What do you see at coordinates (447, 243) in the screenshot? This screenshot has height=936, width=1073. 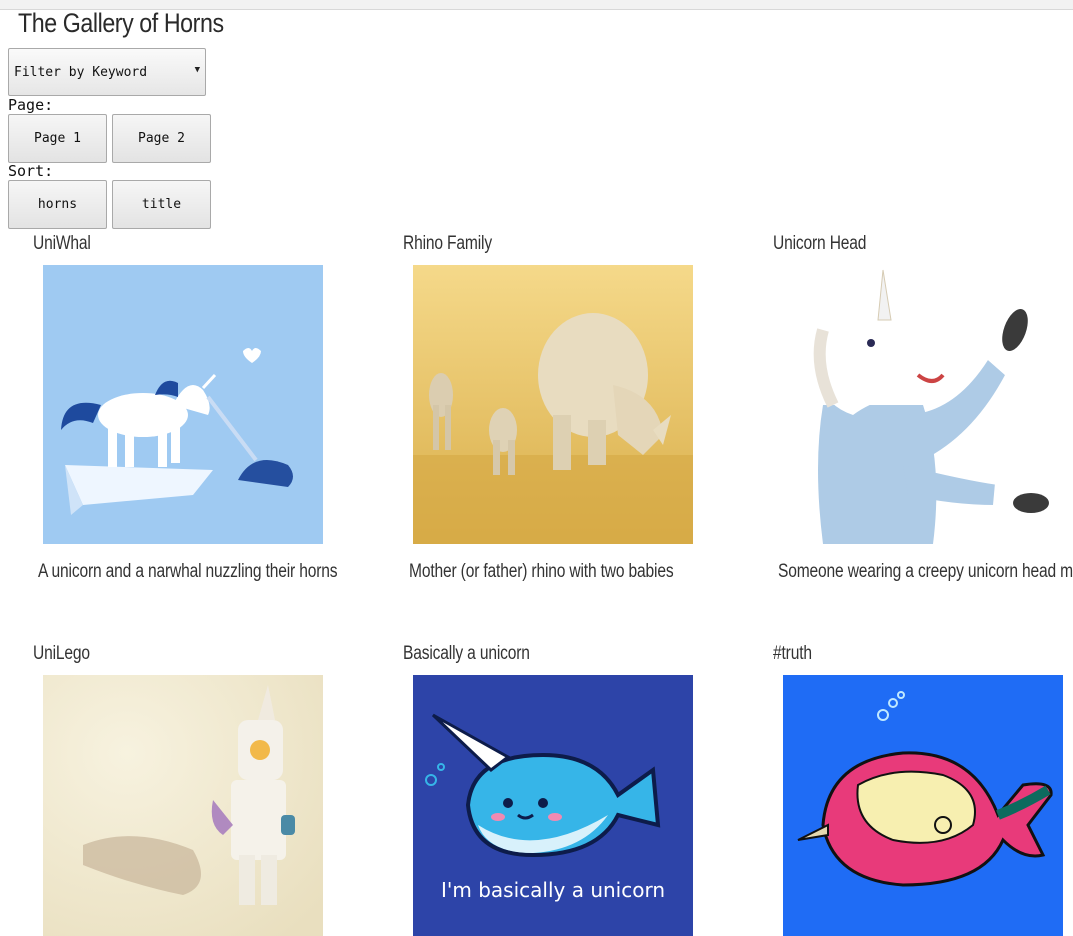 I see `gallery-item-title: Rhino Family` at bounding box center [447, 243].